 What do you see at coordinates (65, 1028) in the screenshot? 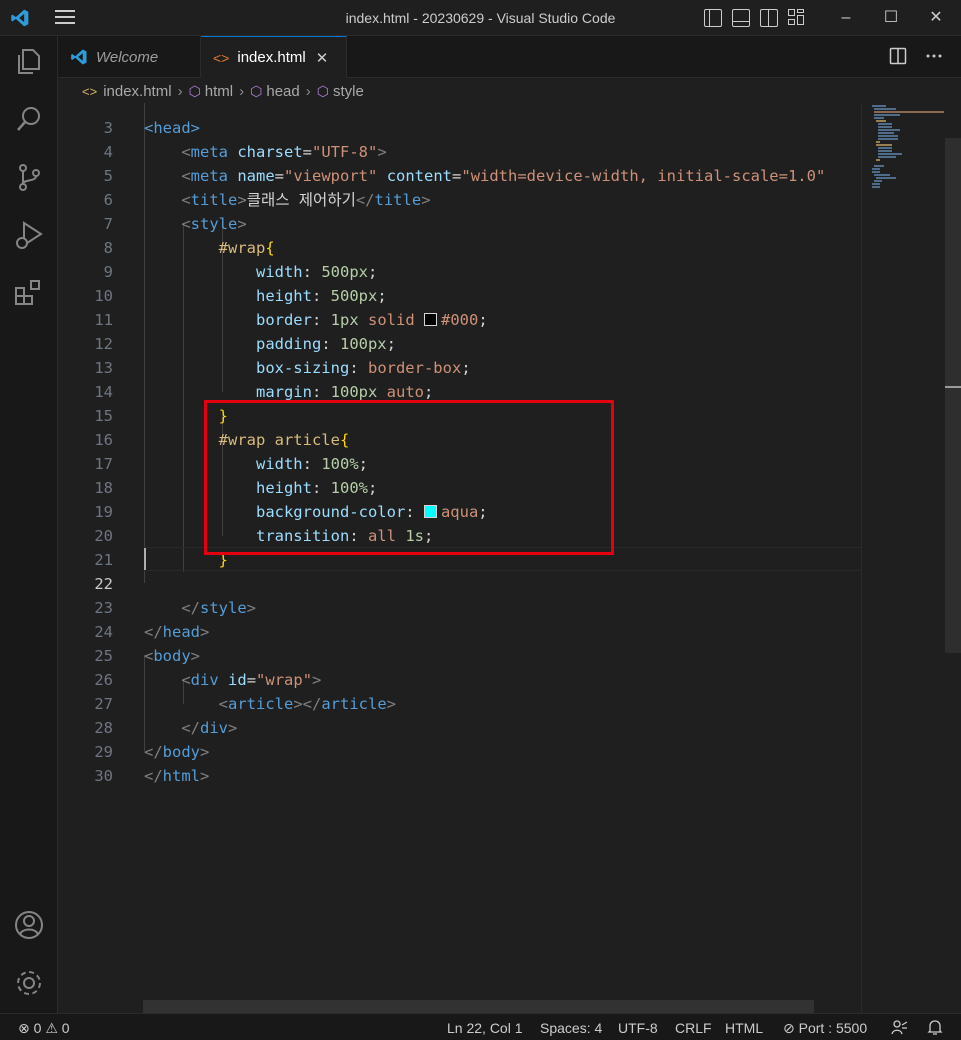
I see `warning-count: 0` at bounding box center [65, 1028].